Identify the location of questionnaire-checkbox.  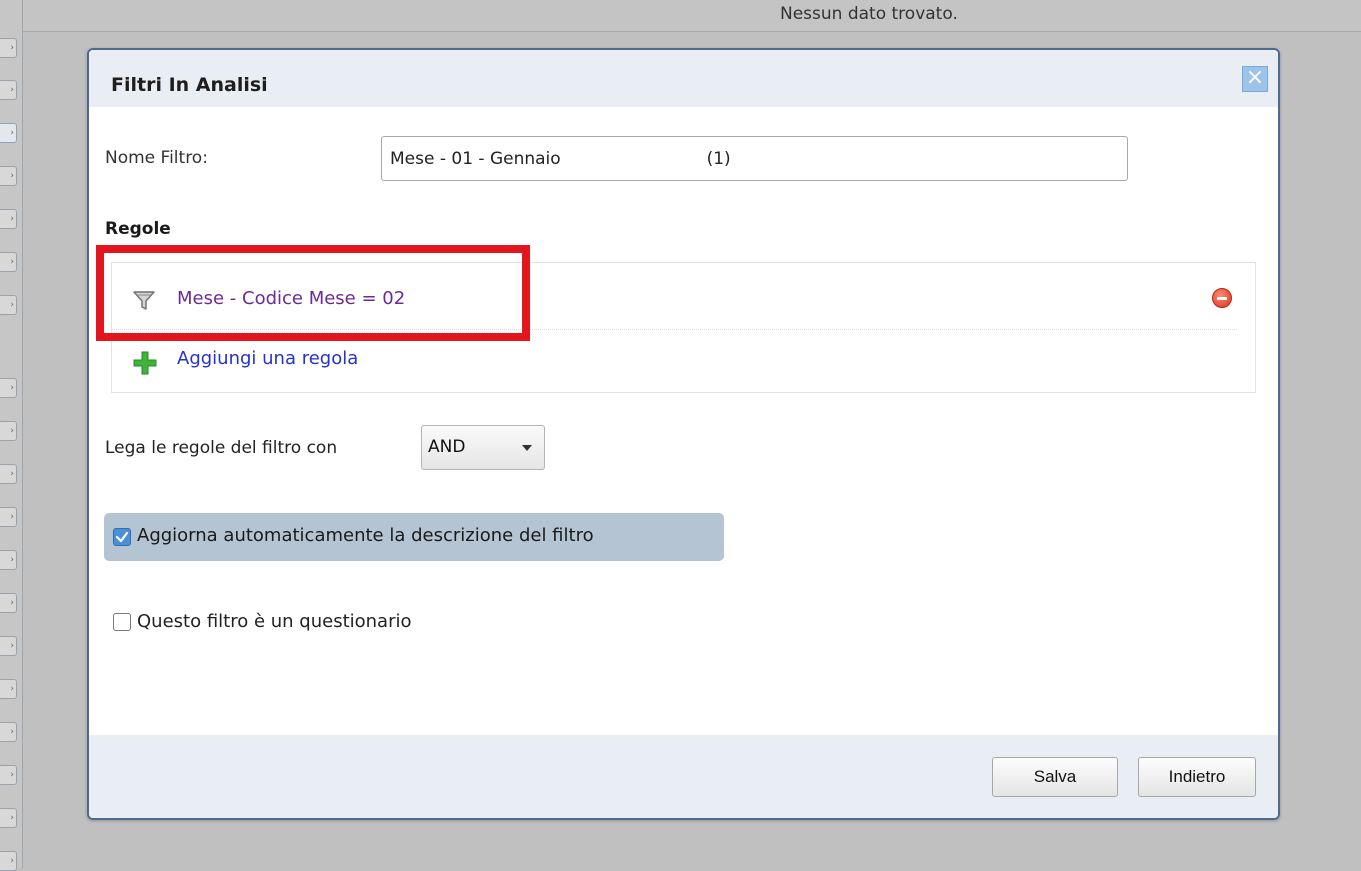
(122, 622).